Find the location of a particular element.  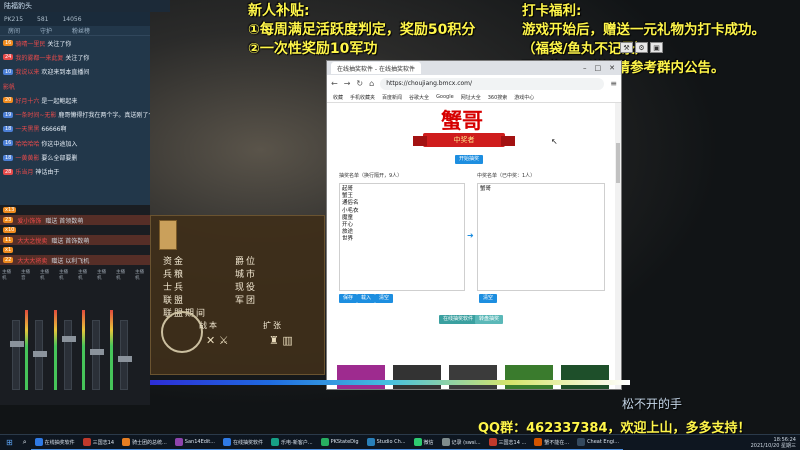

forward-icon: → is located at coordinates (347, 83).